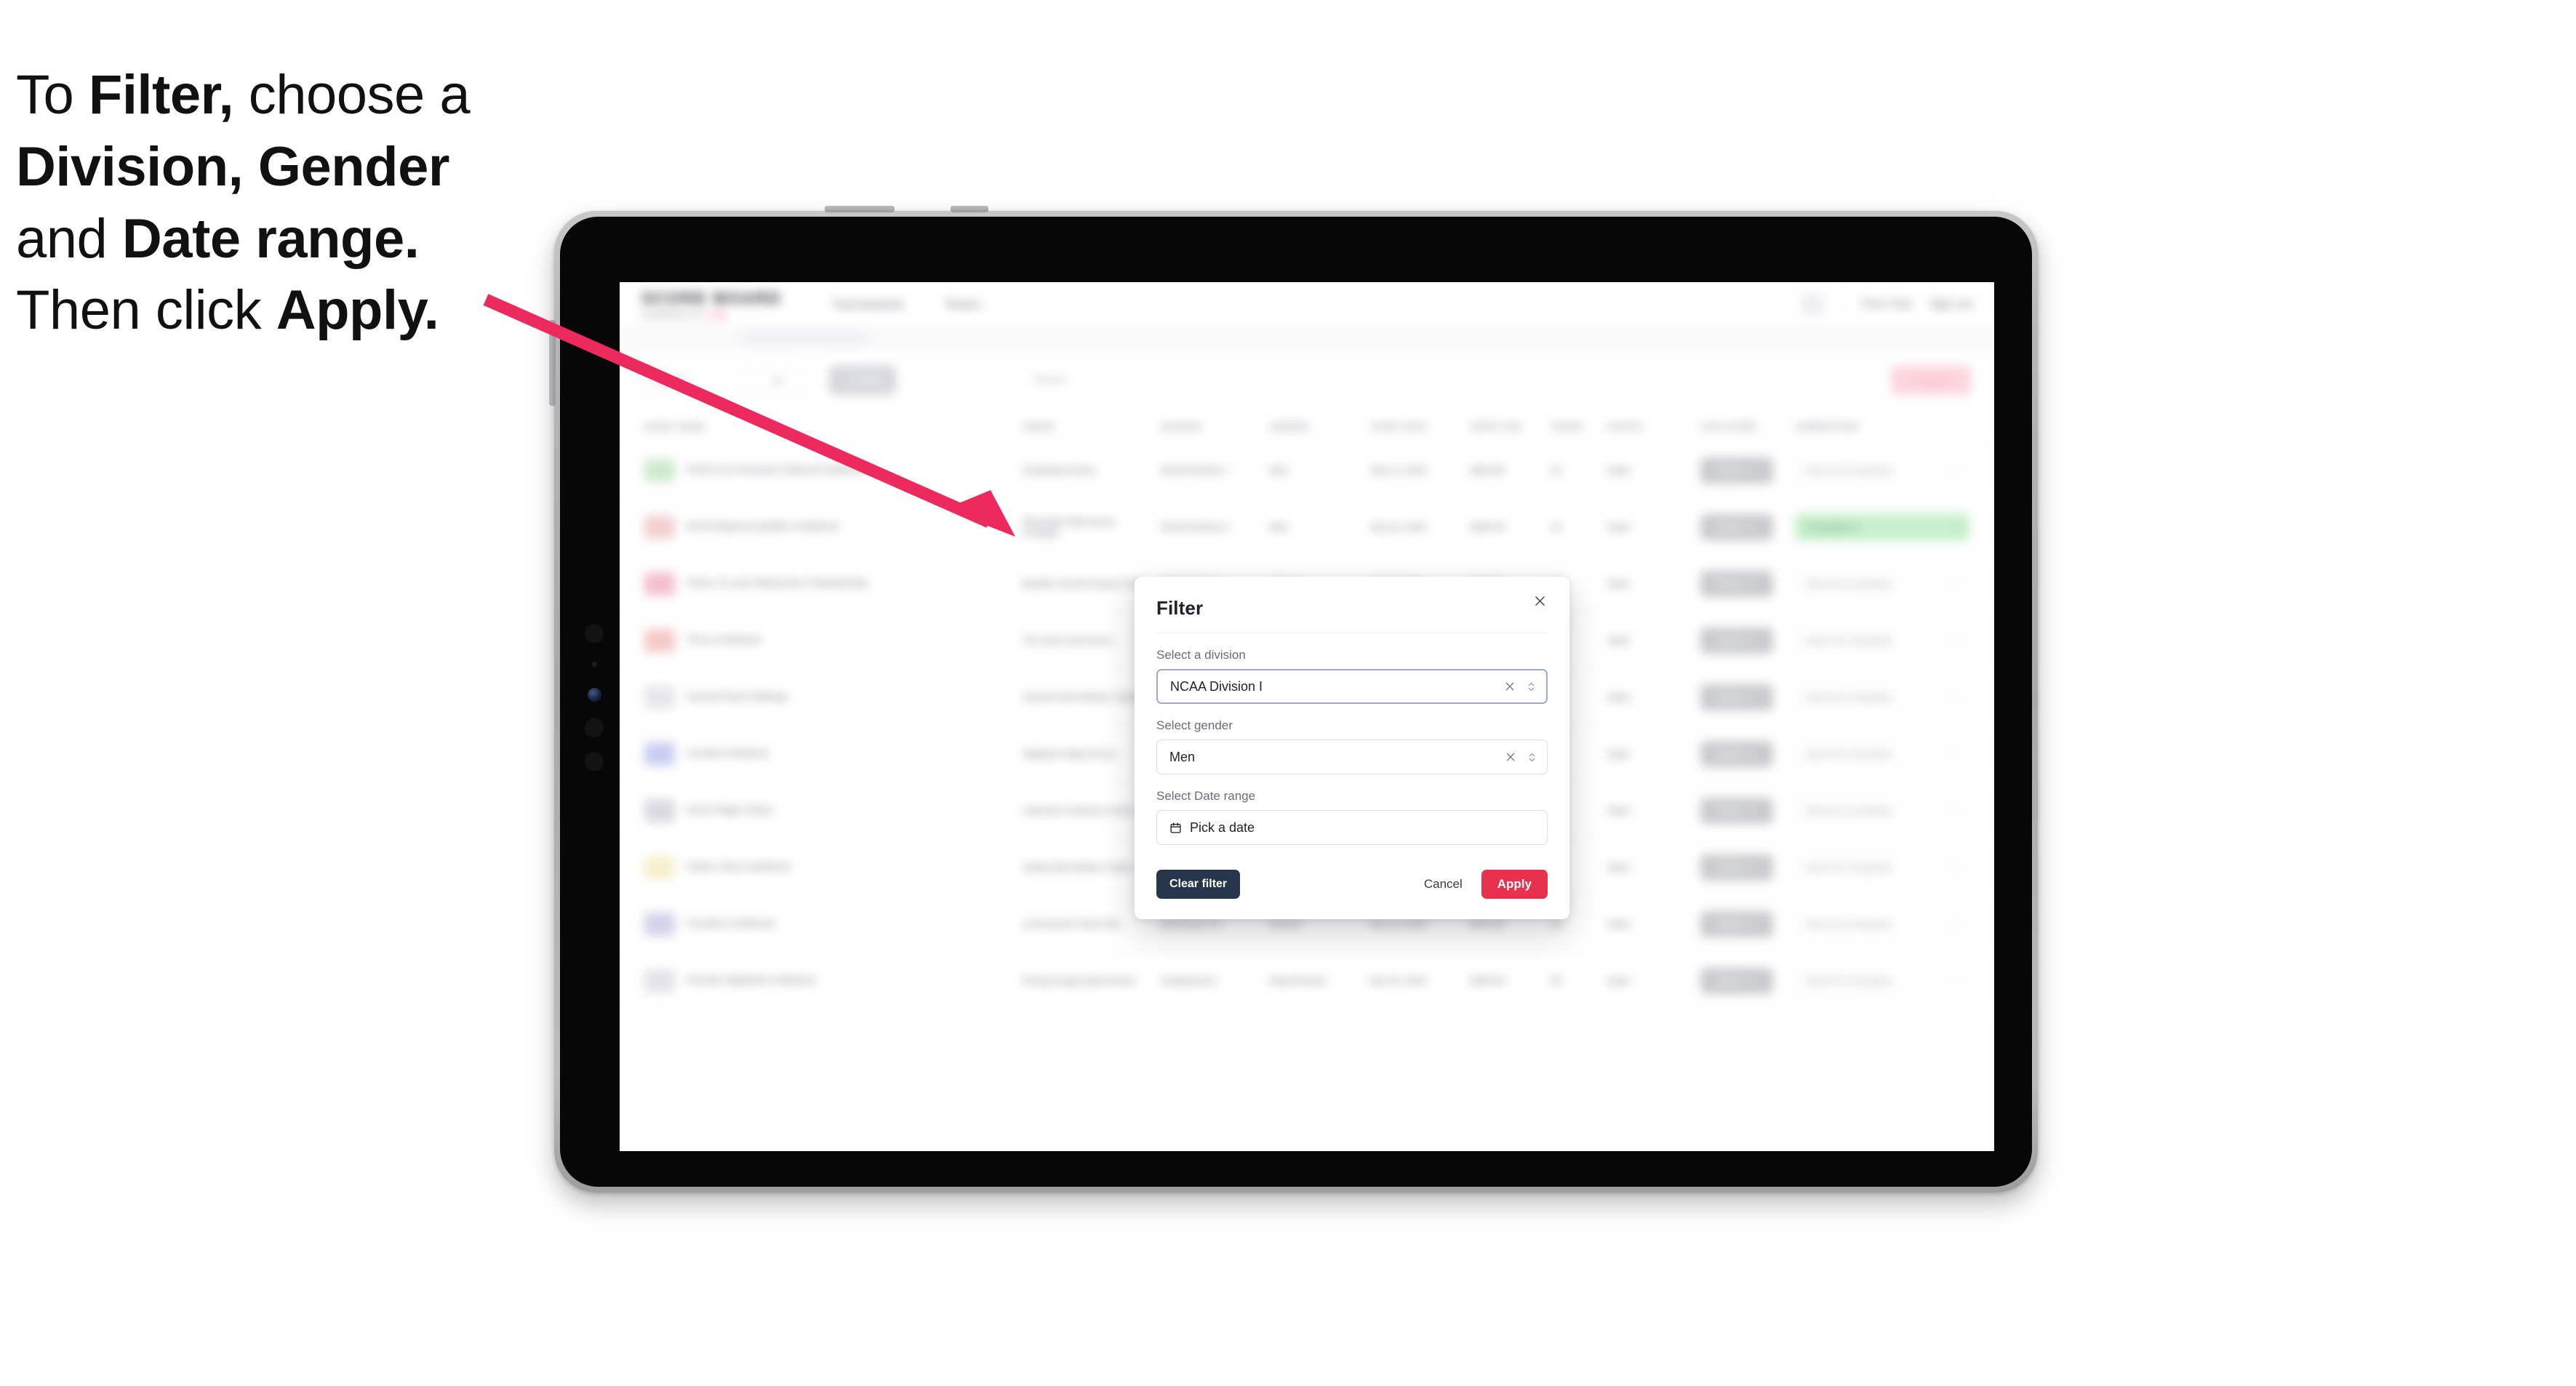 Image resolution: width=2576 pixels, height=1386 pixels. Describe the element at coordinates (1194, 725) in the screenshot. I see `gender-field-label: Select gender` at that location.